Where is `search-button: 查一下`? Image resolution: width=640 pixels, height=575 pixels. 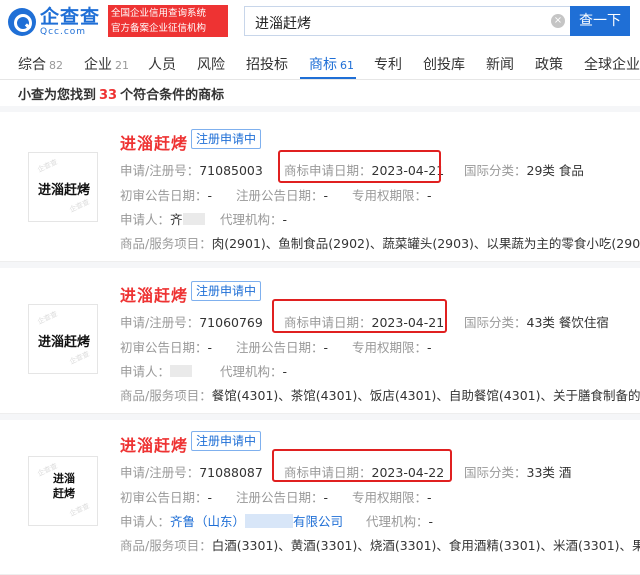
search-button: 查一下 is located at coordinates (600, 21).